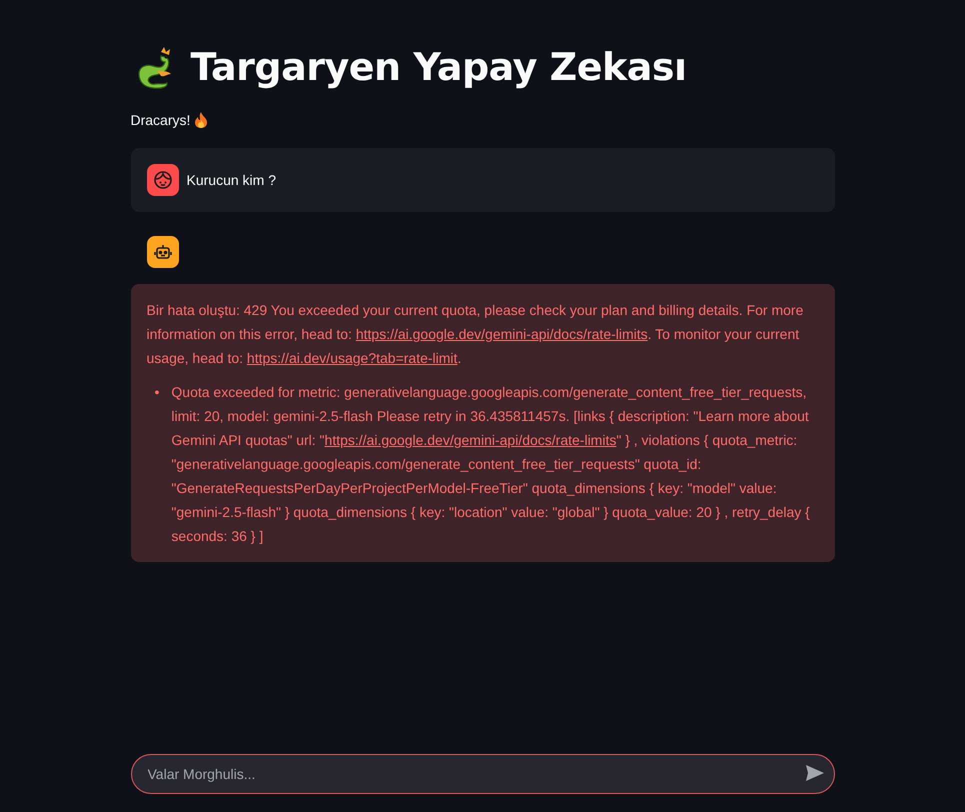 This screenshot has height=812, width=965. Describe the element at coordinates (352, 358) in the screenshot. I see `link: https://ai.dev/usage?tab=rate-limit` at that location.